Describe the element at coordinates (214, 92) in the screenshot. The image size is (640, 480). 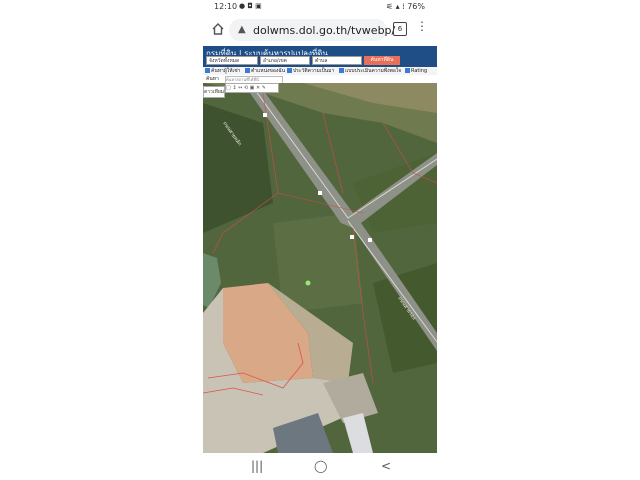
I see `layer-switch-button: ดาวเทียม` at that location.